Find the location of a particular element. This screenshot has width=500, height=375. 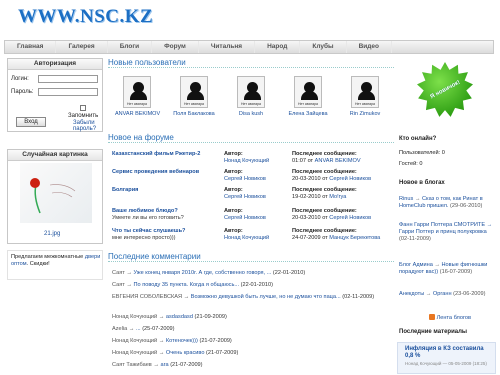

forum-topic-link: Сервис проведения вебинаров is located at coordinates (166, 172).